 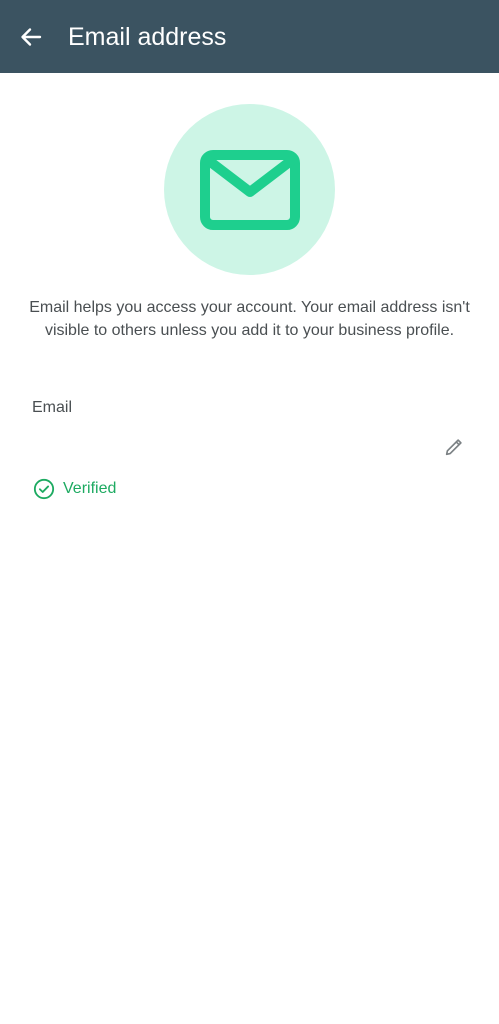 I want to click on verified-status: Verified, so click(x=74, y=489).